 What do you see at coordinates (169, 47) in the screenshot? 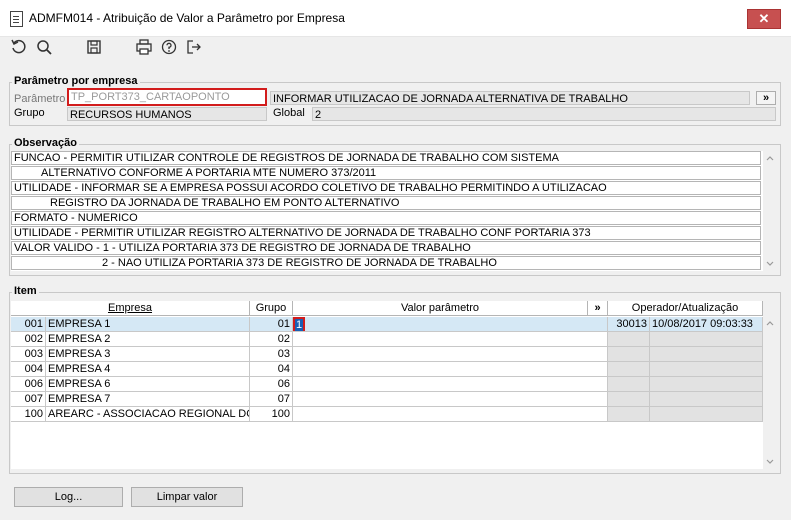
I see `help-icon` at bounding box center [169, 47].